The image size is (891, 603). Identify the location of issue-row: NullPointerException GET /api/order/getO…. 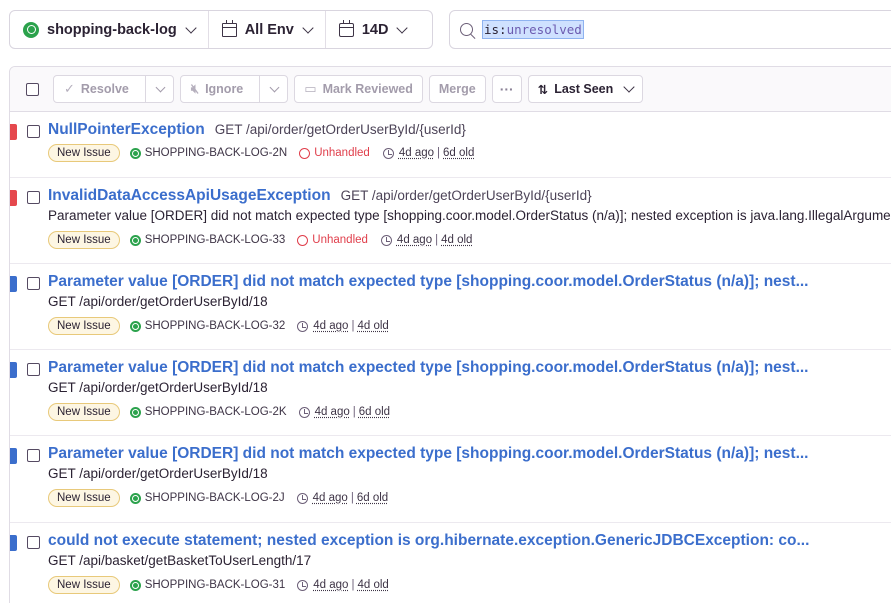
(450, 145).